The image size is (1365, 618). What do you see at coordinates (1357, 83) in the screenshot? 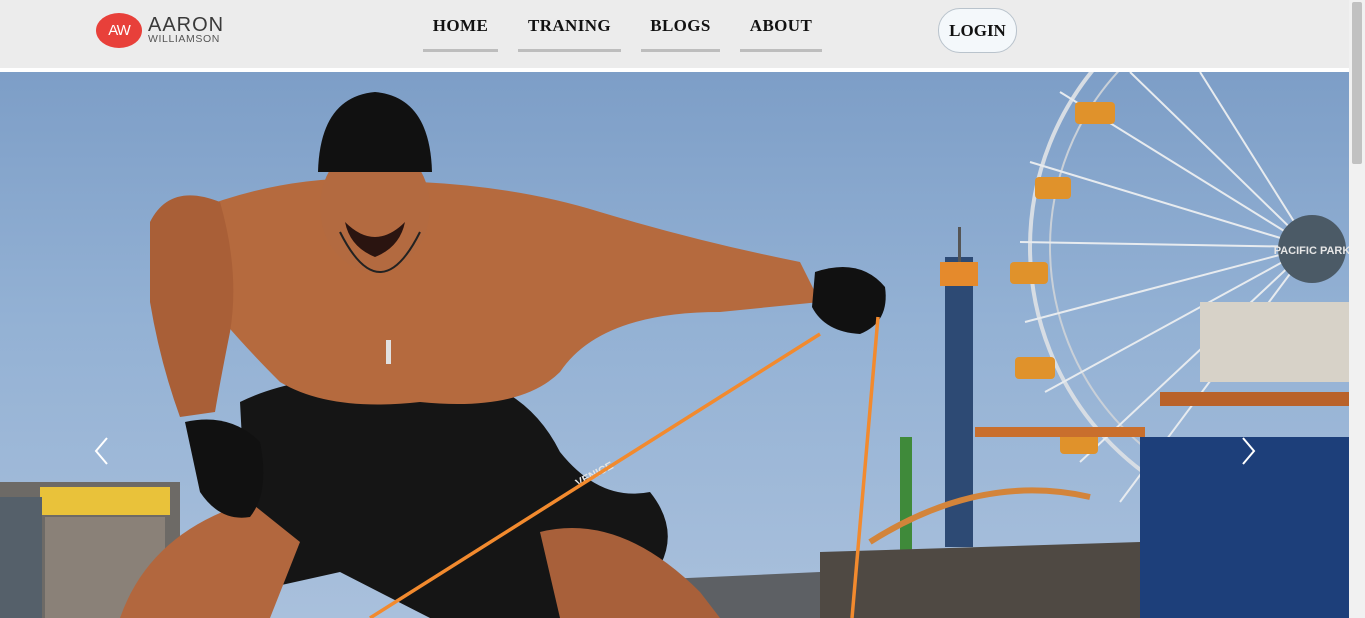
I see `scrollbar-thumb` at bounding box center [1357, 83].